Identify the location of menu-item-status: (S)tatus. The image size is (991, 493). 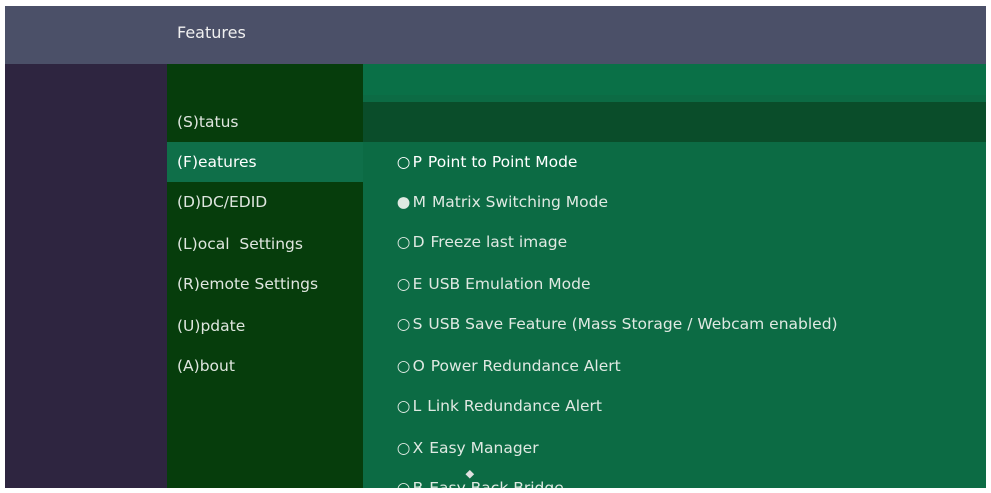
(265, 122).